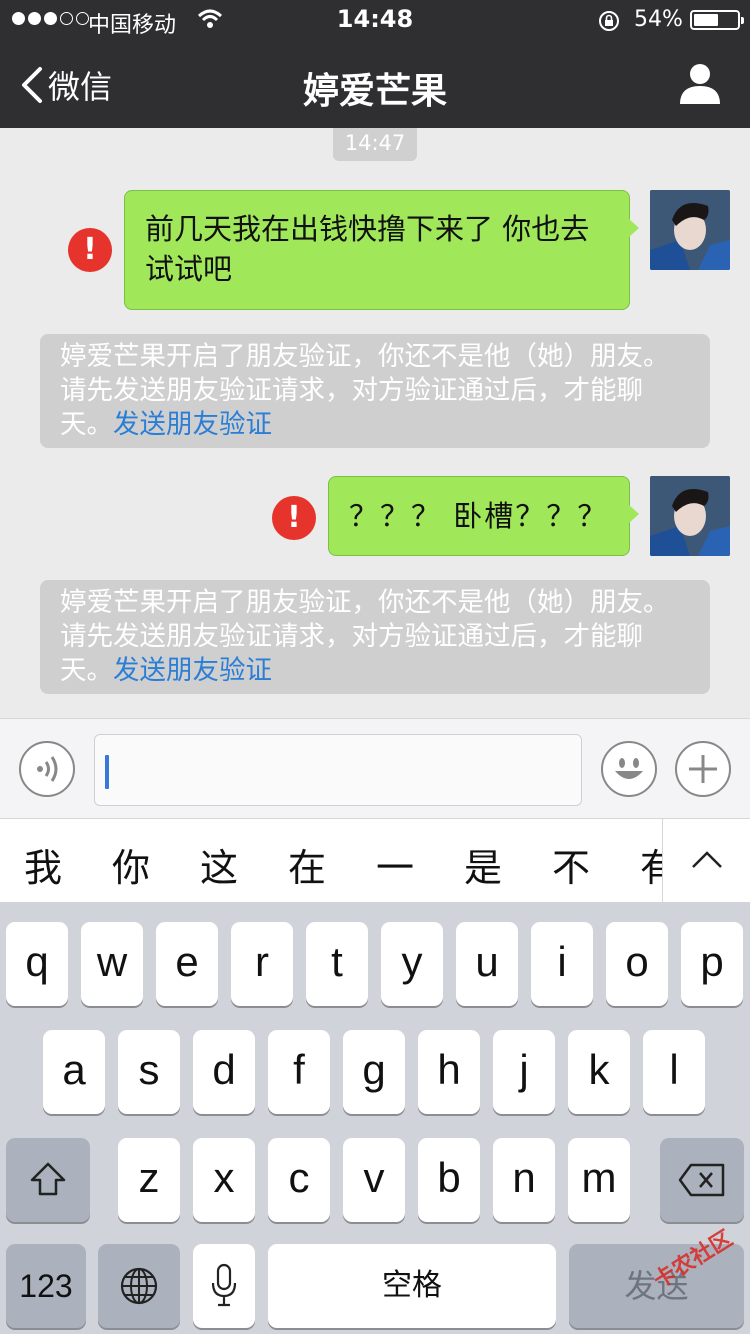 The height and width of the screenshot is (1334, 750). Describe the element at coordinates (375, 860) in the screenshot. I see `candidate-bar: 我 你 这 在 一 是 不 有` at that location.